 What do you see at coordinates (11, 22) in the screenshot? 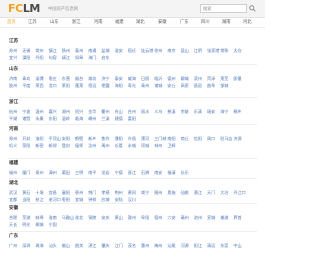
I see `nav-item: 首页` at bounding box center [11, 22].